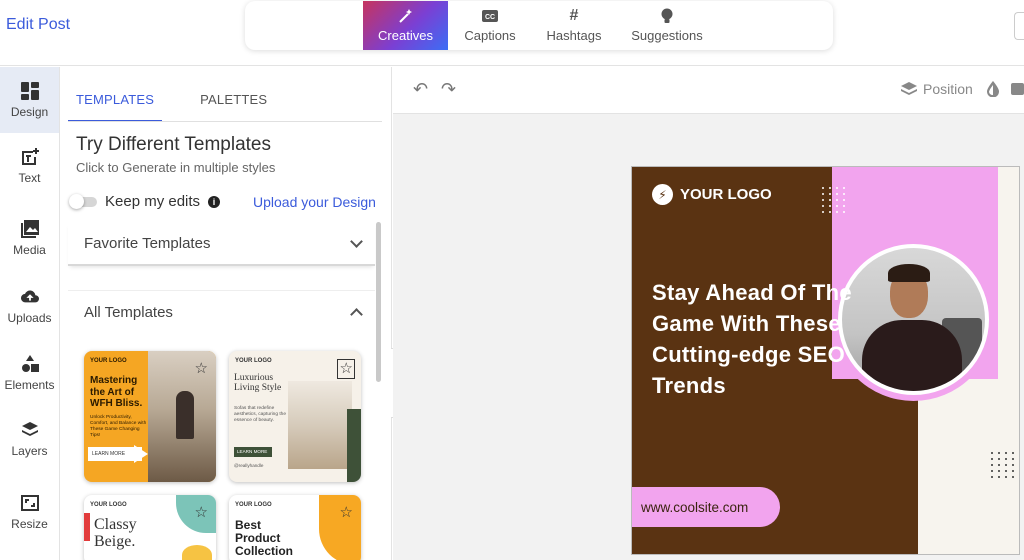 Image resolution: width=1024 pixels, height=560 pixels. Describe the element at coordinates (378, 302) in the screenshot. I see `panel-scrollbar` at that location.